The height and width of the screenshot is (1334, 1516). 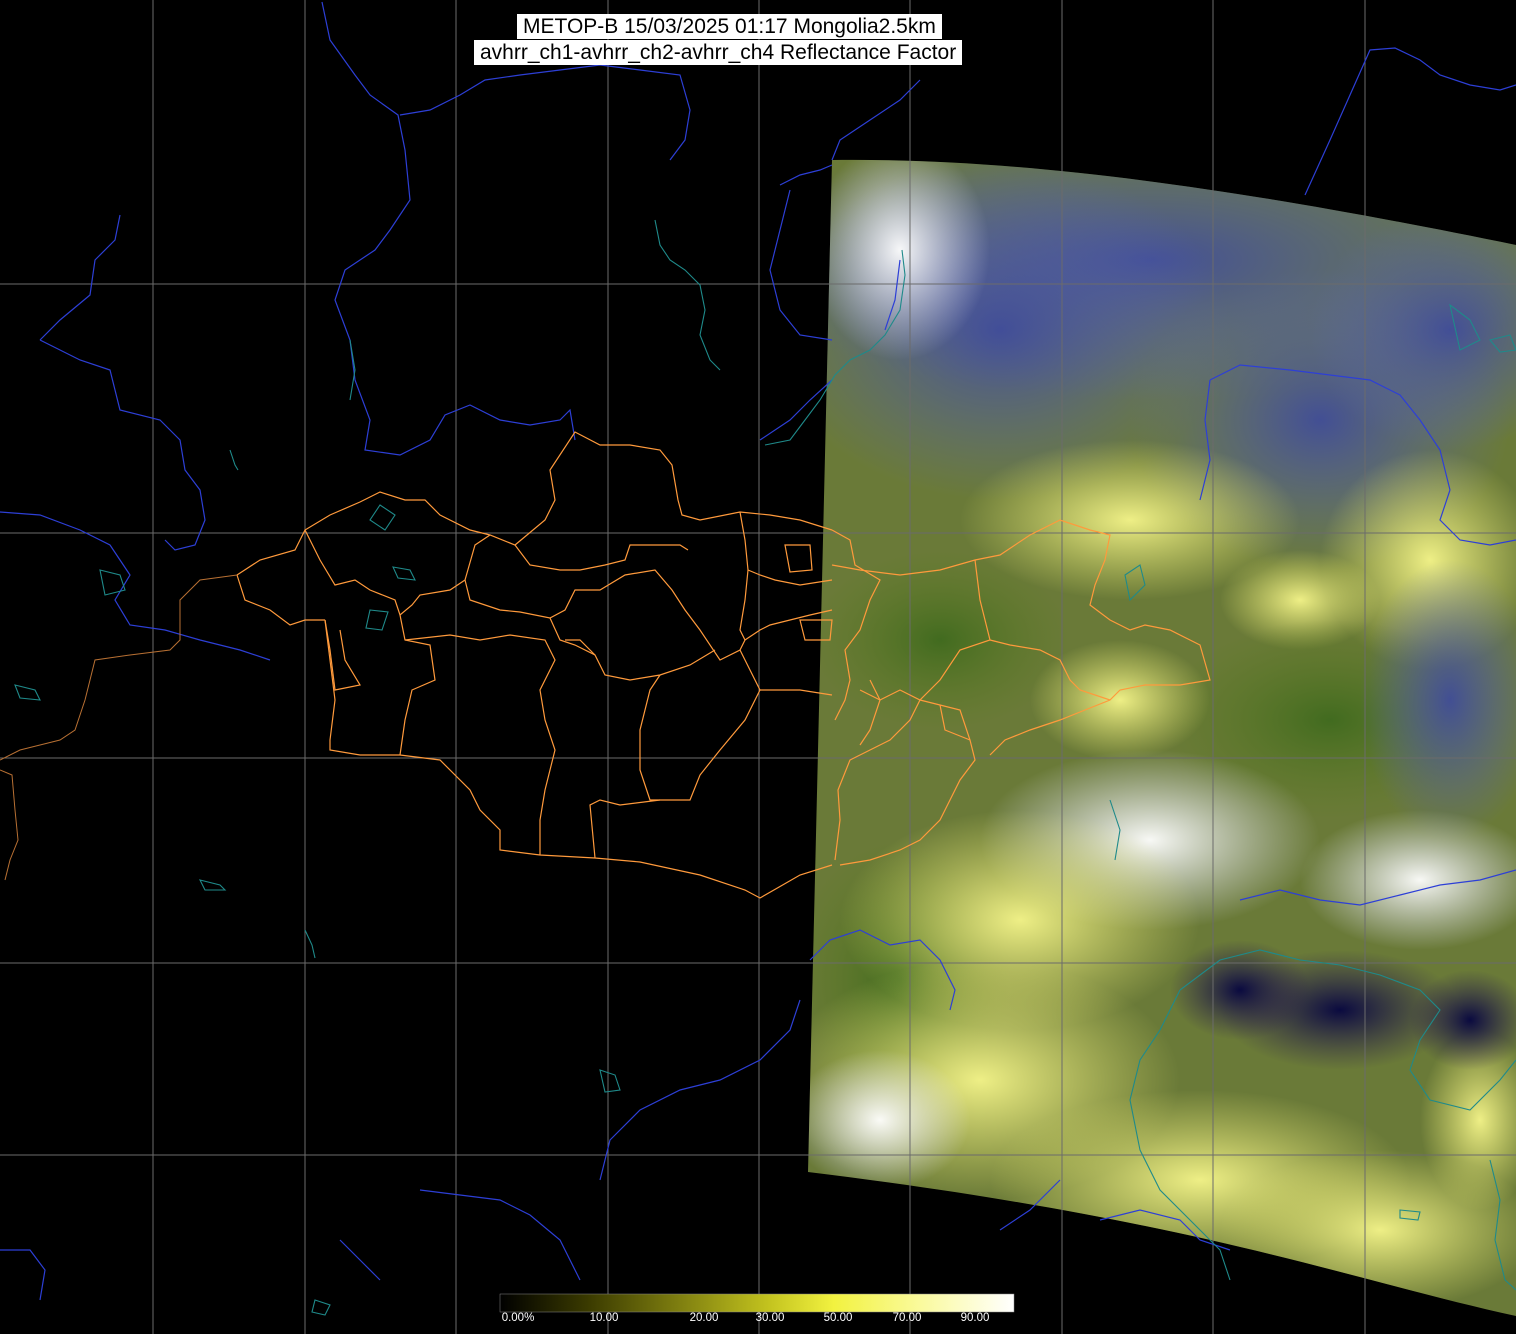 I want to click on colorbar-tick-label: 20.00, so click(x=704, y=1318).